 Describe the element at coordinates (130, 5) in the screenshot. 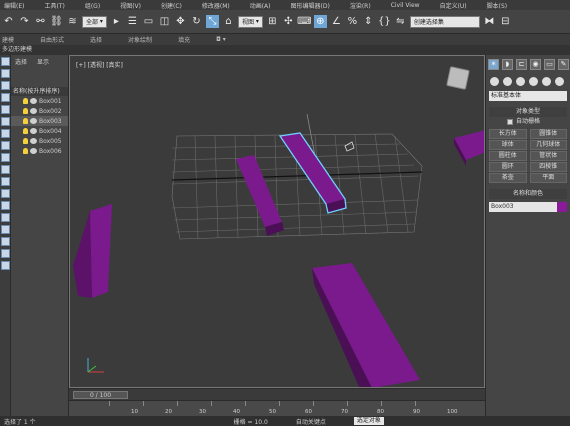

I see `menu-views: 视图(V)` at that location.